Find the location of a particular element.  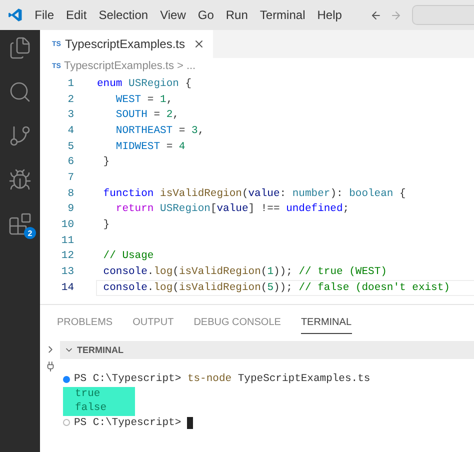

branch-icon is located at coordinates (20, 136).